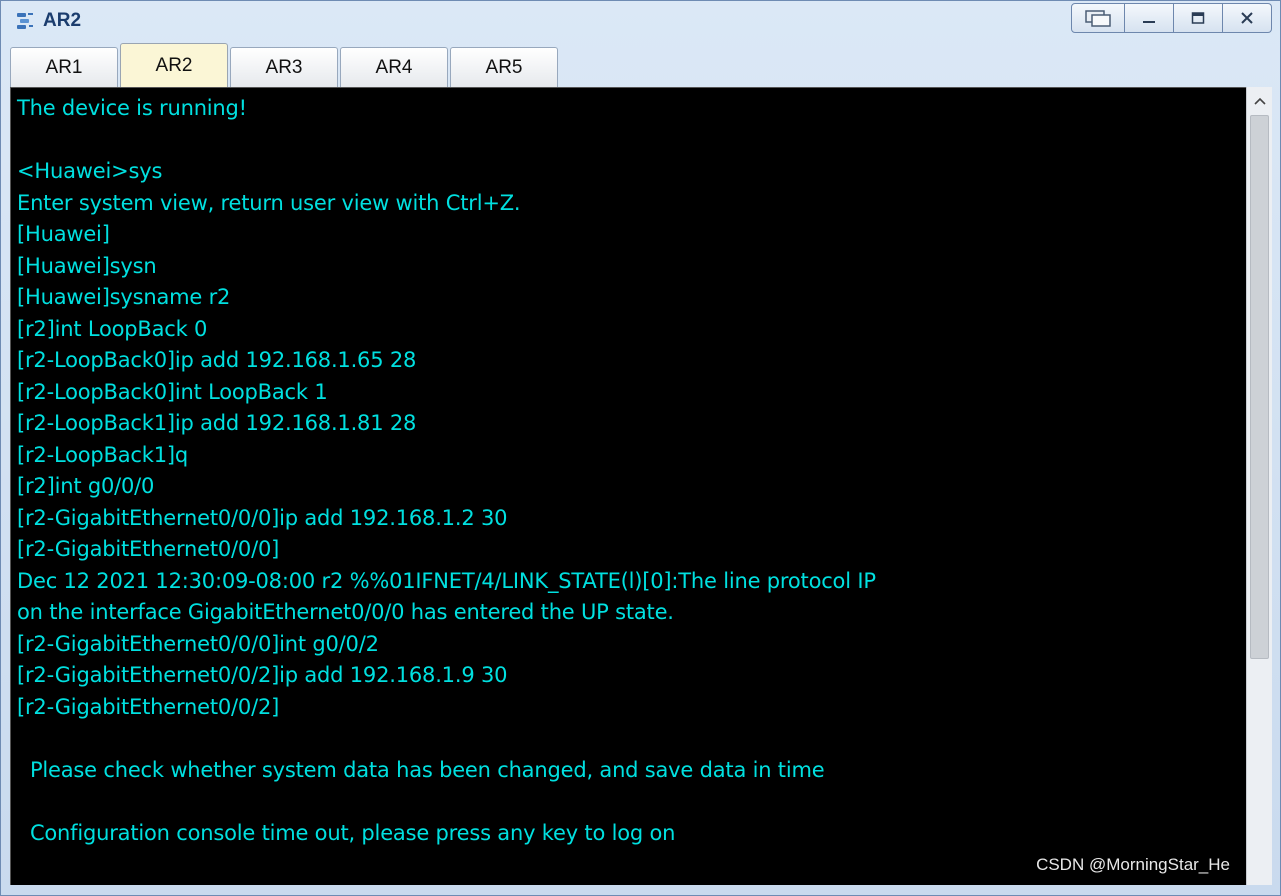 This screenshot has height=896, width=1281. I want to click on maximize-button, so click(1198, 18).